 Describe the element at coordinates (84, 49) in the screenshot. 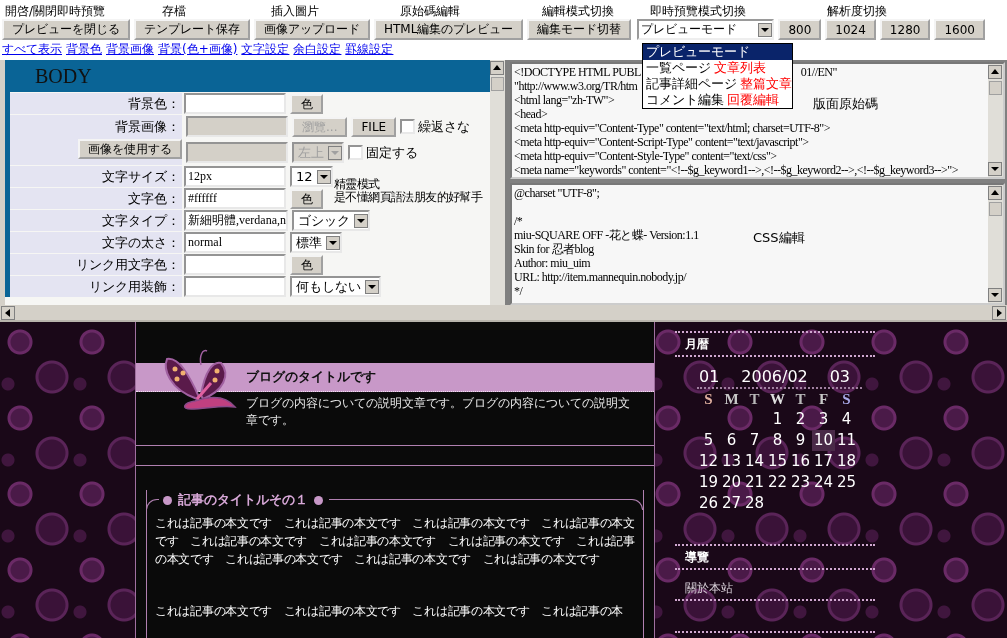

I see `section-link: 背景色` at that location.